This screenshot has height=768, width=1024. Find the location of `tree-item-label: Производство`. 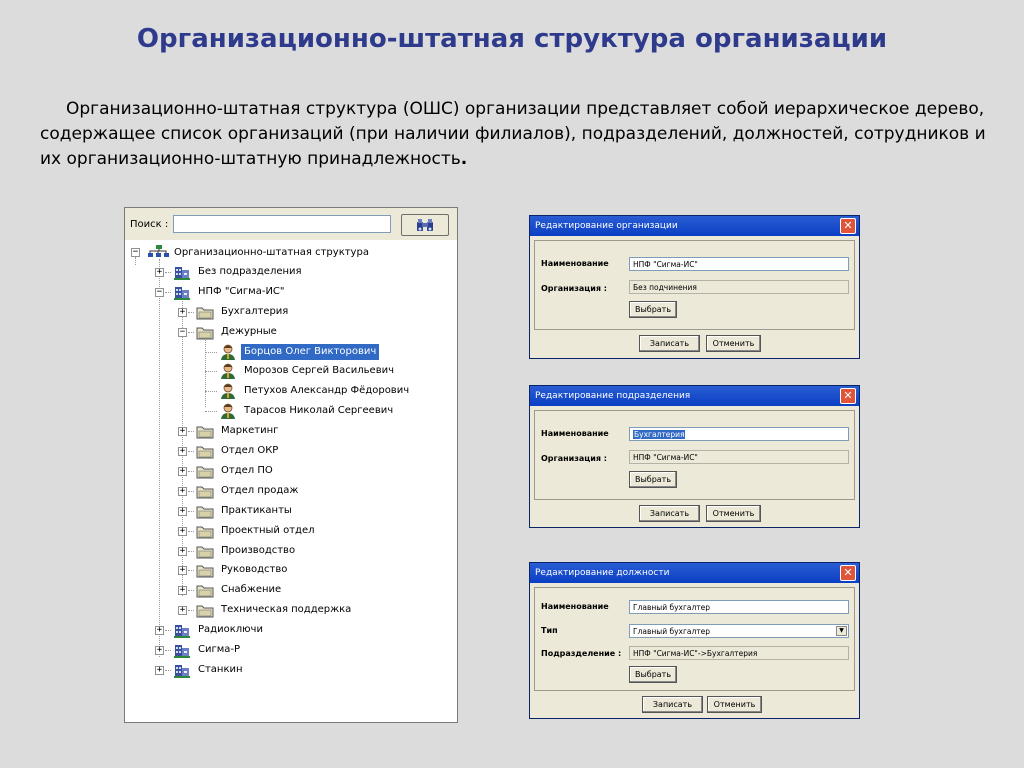

tree-item-label: Производство is located at coordinates (258, 550).